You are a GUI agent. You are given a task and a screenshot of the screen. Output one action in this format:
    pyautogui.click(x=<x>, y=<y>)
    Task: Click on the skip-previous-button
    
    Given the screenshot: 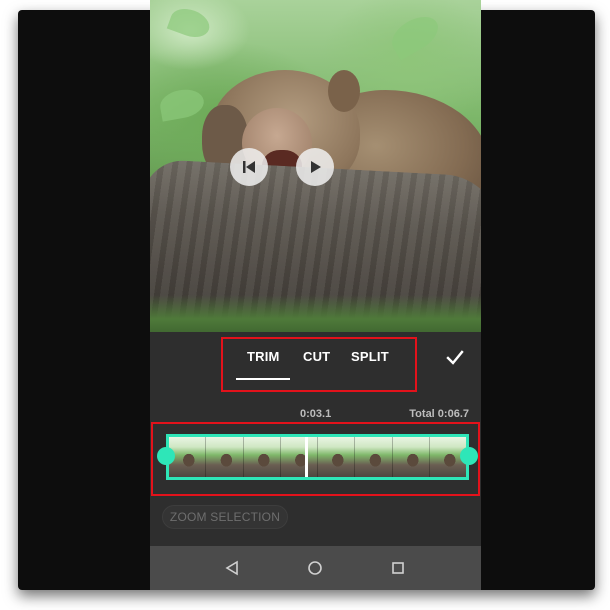 What is the action you would take?
    pyautogui.click(x=249, y=167)
    